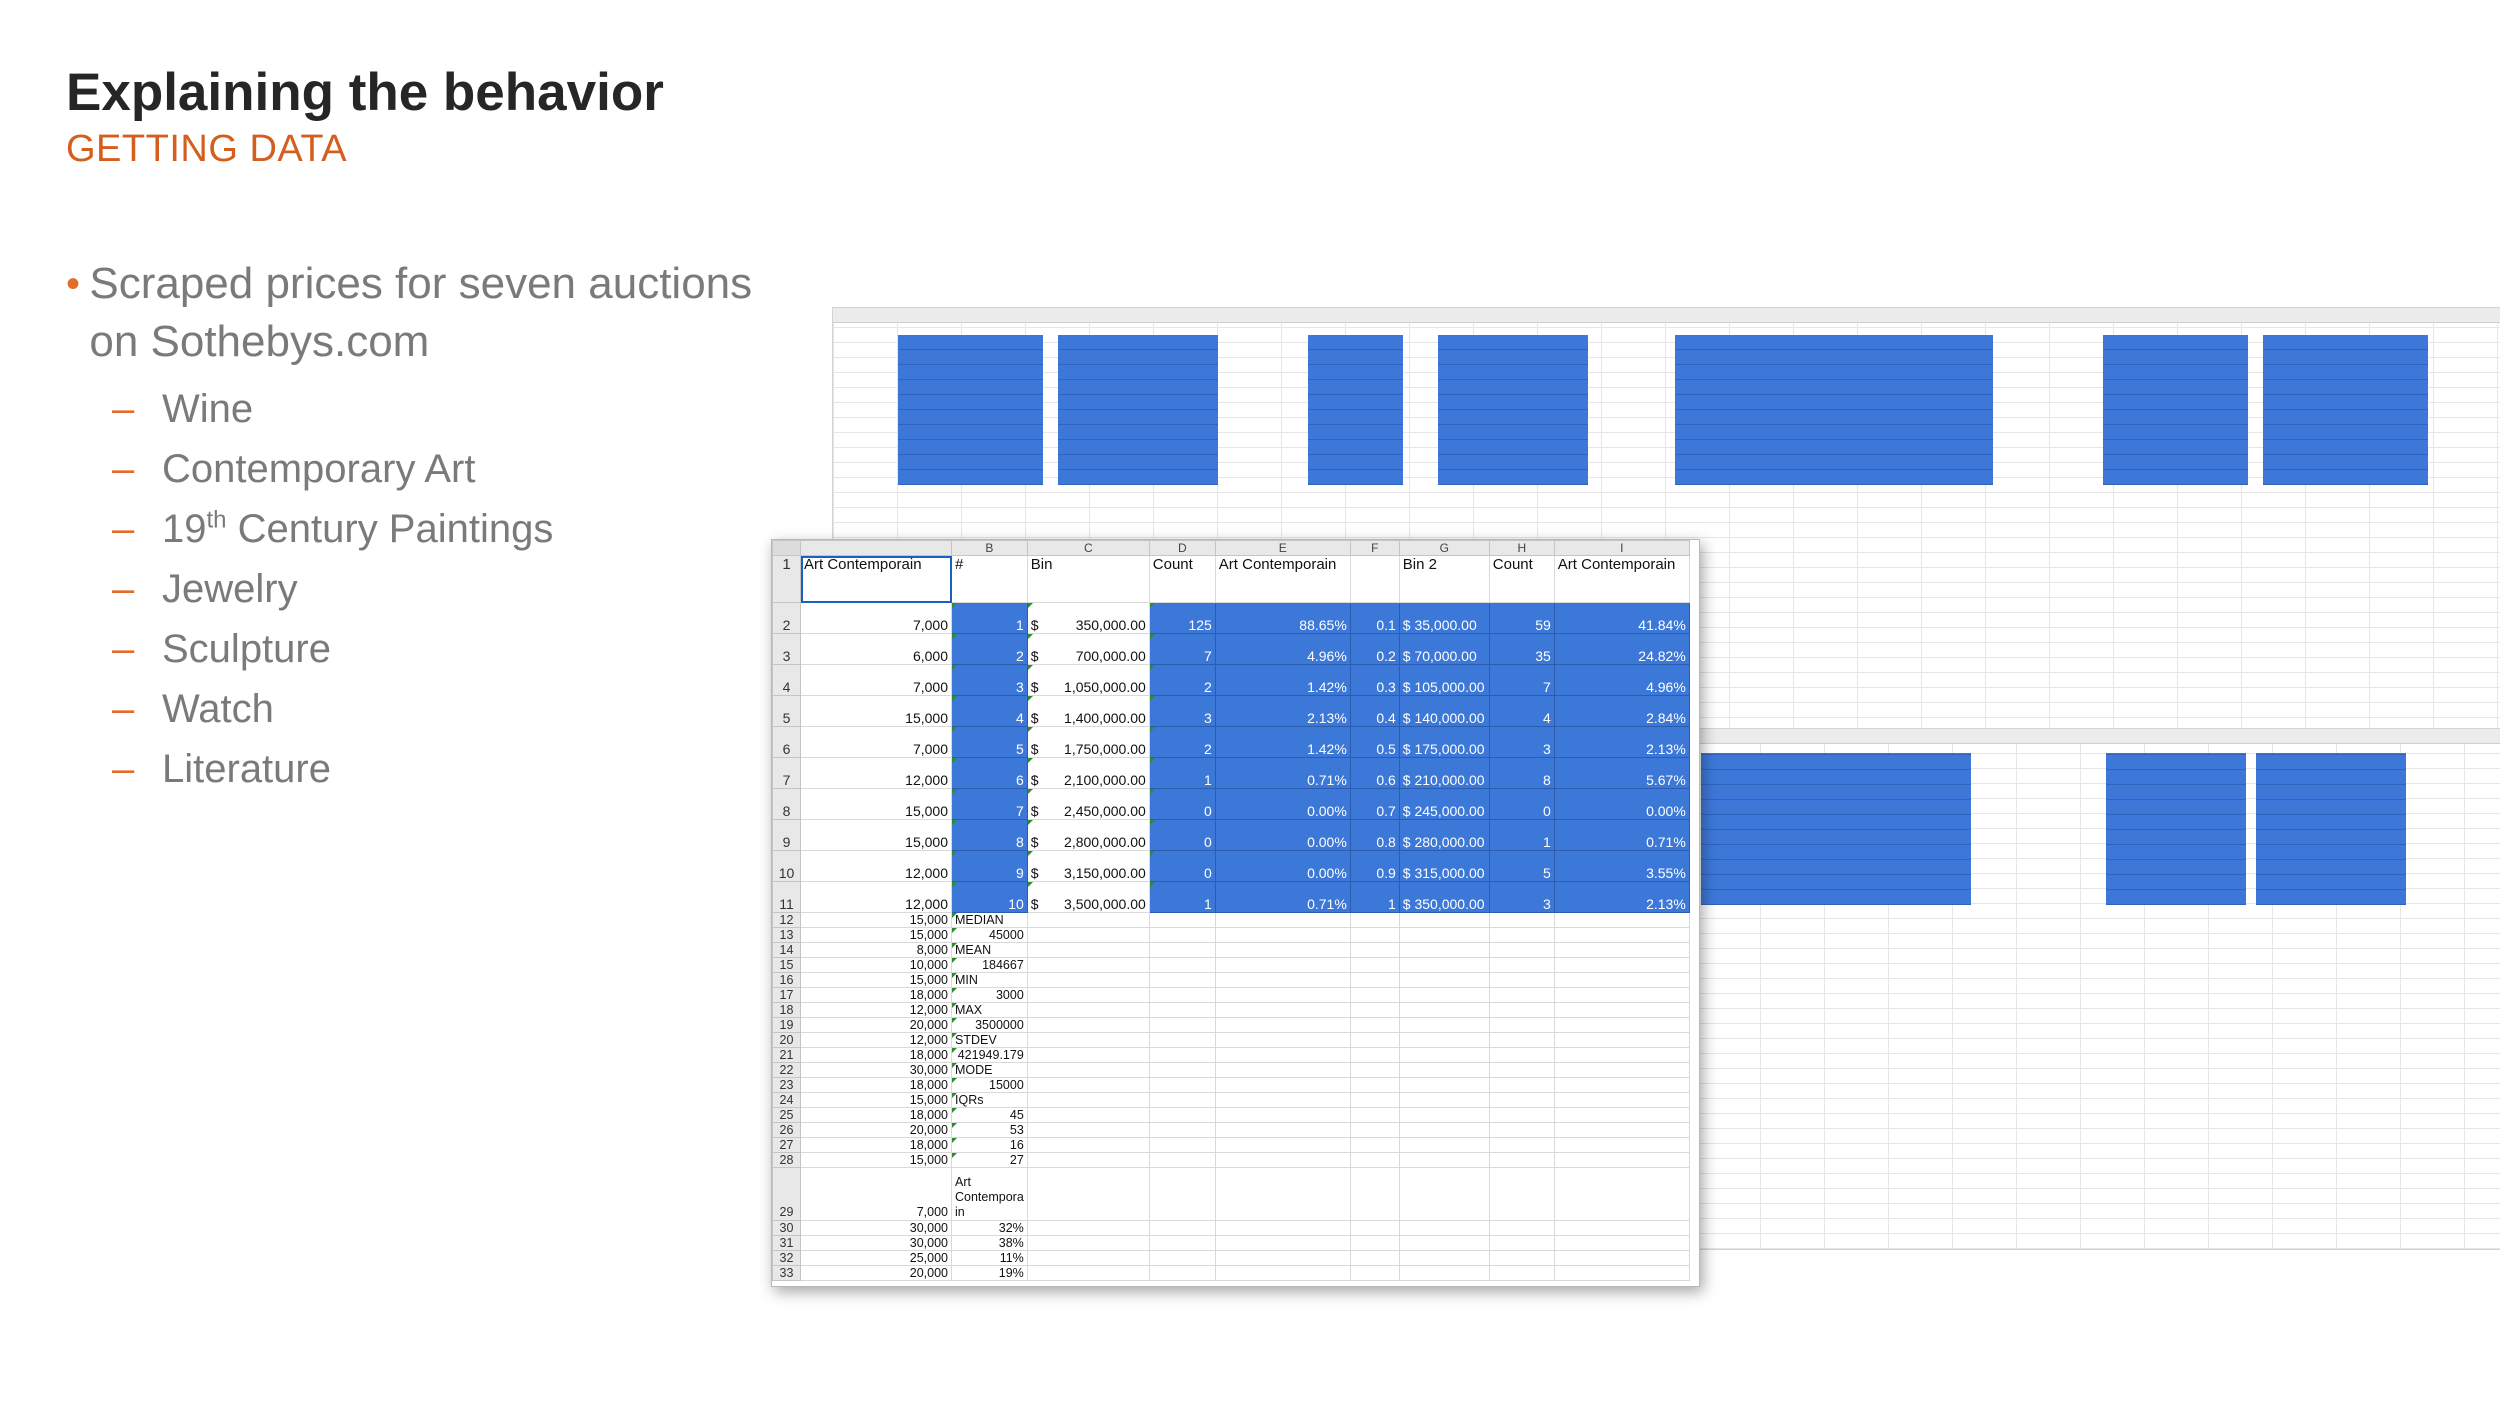 The width and height of the screenshot is (2500, 1406). Describe the element at coordinates (1374, 773) in the screenshot. I see `fraction-cell: 0.6` at that location.